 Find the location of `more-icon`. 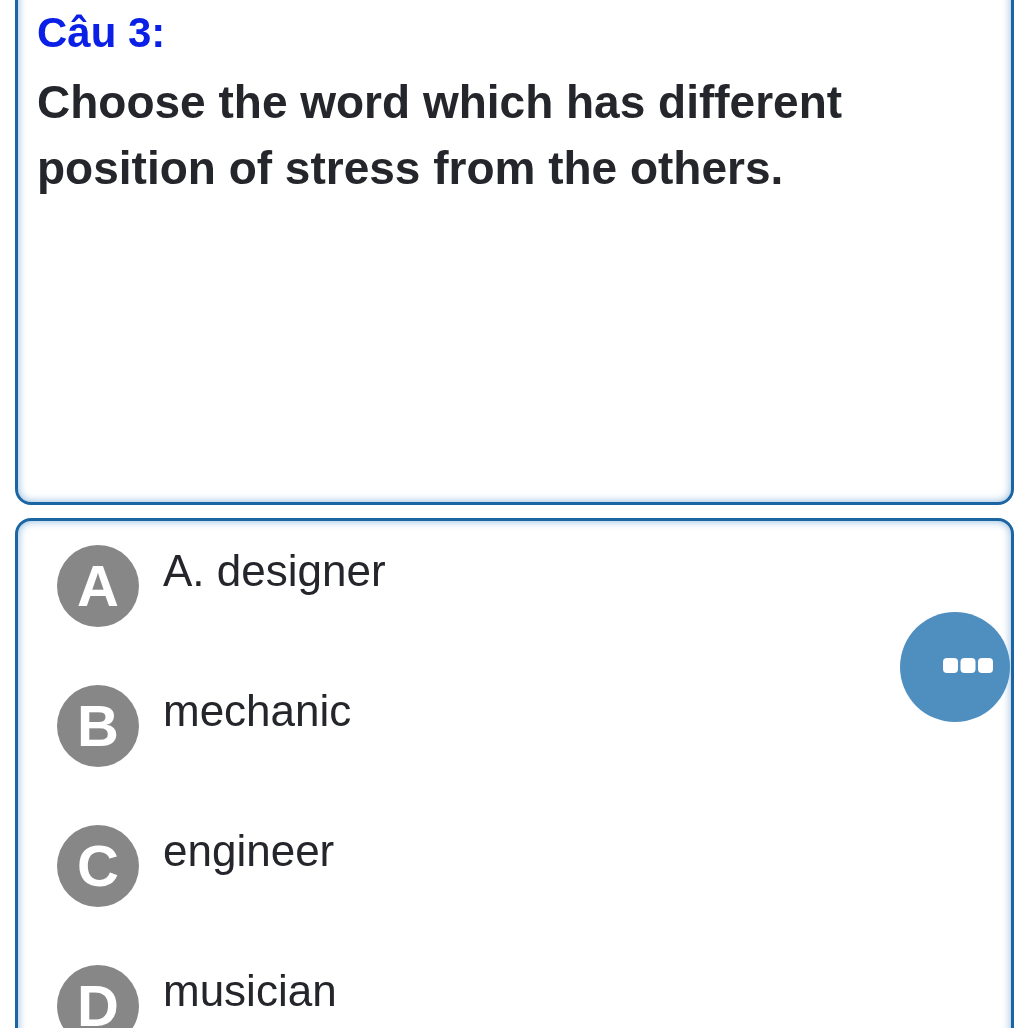

more-icon is located at coordinates (968, 665).